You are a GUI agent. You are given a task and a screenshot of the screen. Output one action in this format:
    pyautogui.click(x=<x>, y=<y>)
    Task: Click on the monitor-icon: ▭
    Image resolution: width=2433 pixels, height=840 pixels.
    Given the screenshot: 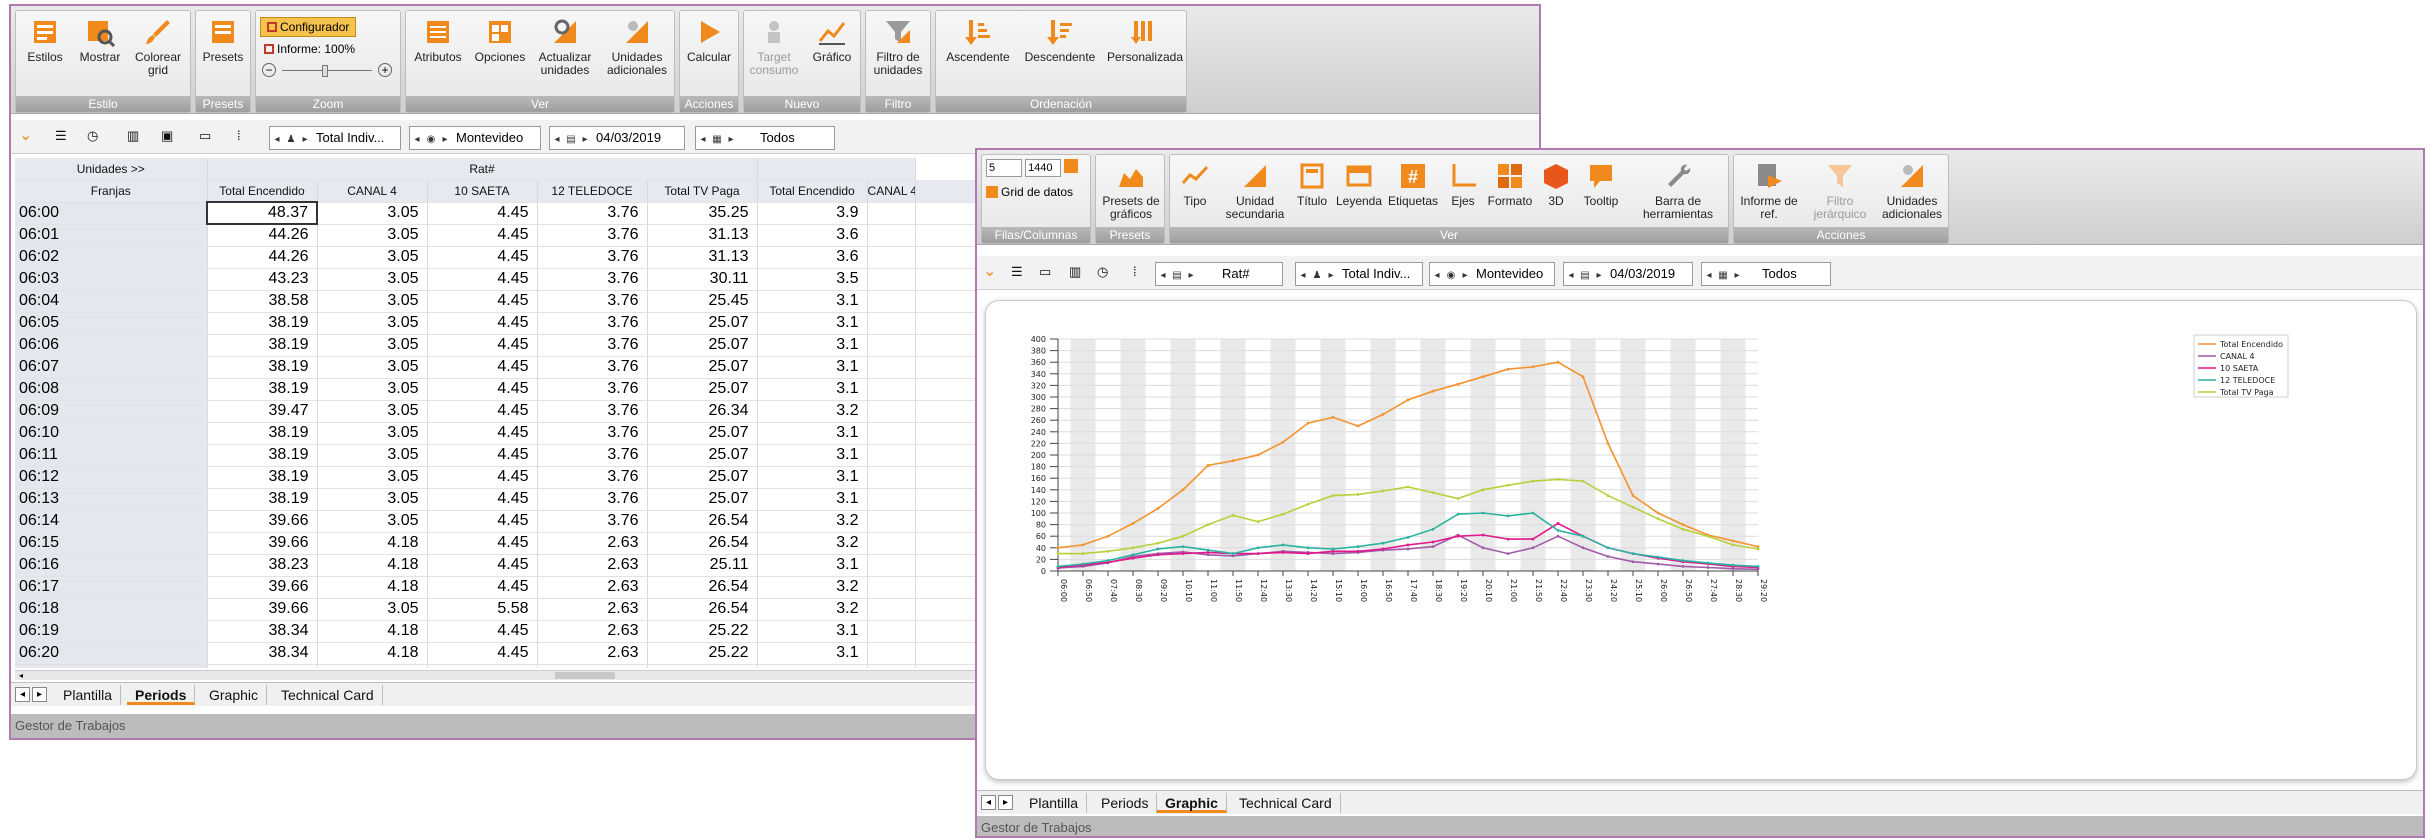 What is the action you would take?
    pyautogui.click(x=1045, y=273)
    